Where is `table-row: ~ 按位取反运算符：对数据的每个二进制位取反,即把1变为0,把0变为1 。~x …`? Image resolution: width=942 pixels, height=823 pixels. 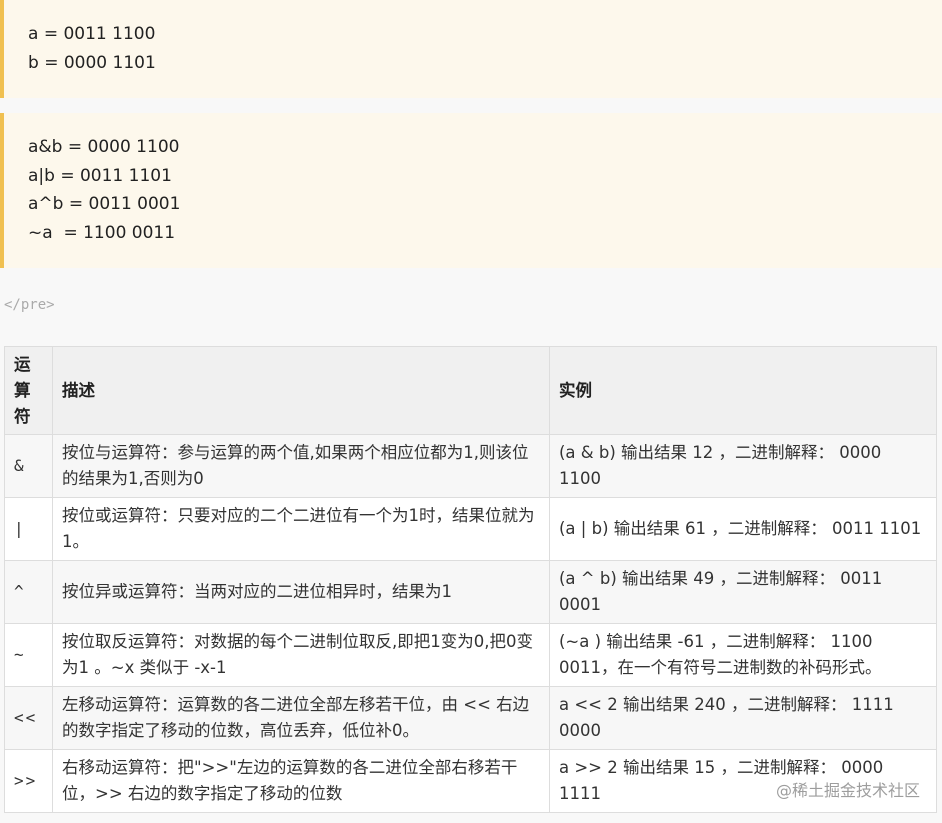 table-row: ~ 按位取反运算符：对数据的每个二进制位取反,即把1变为0,把0变为1 。~x … is located at coordinates (470, 655).